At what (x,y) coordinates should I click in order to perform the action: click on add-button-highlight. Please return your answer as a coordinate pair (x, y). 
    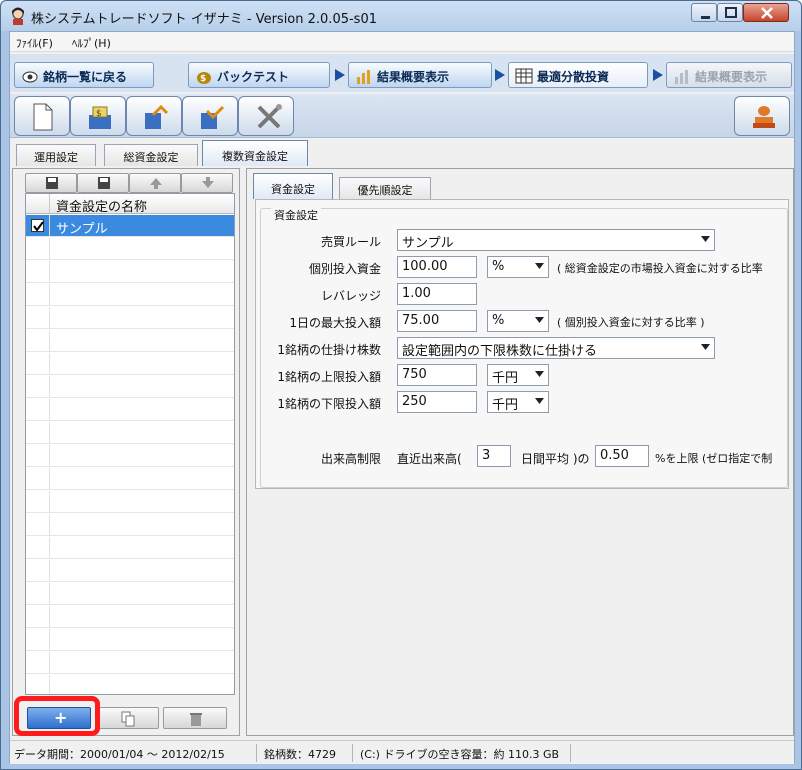
    Looking at the image, I should click on (57, 716).